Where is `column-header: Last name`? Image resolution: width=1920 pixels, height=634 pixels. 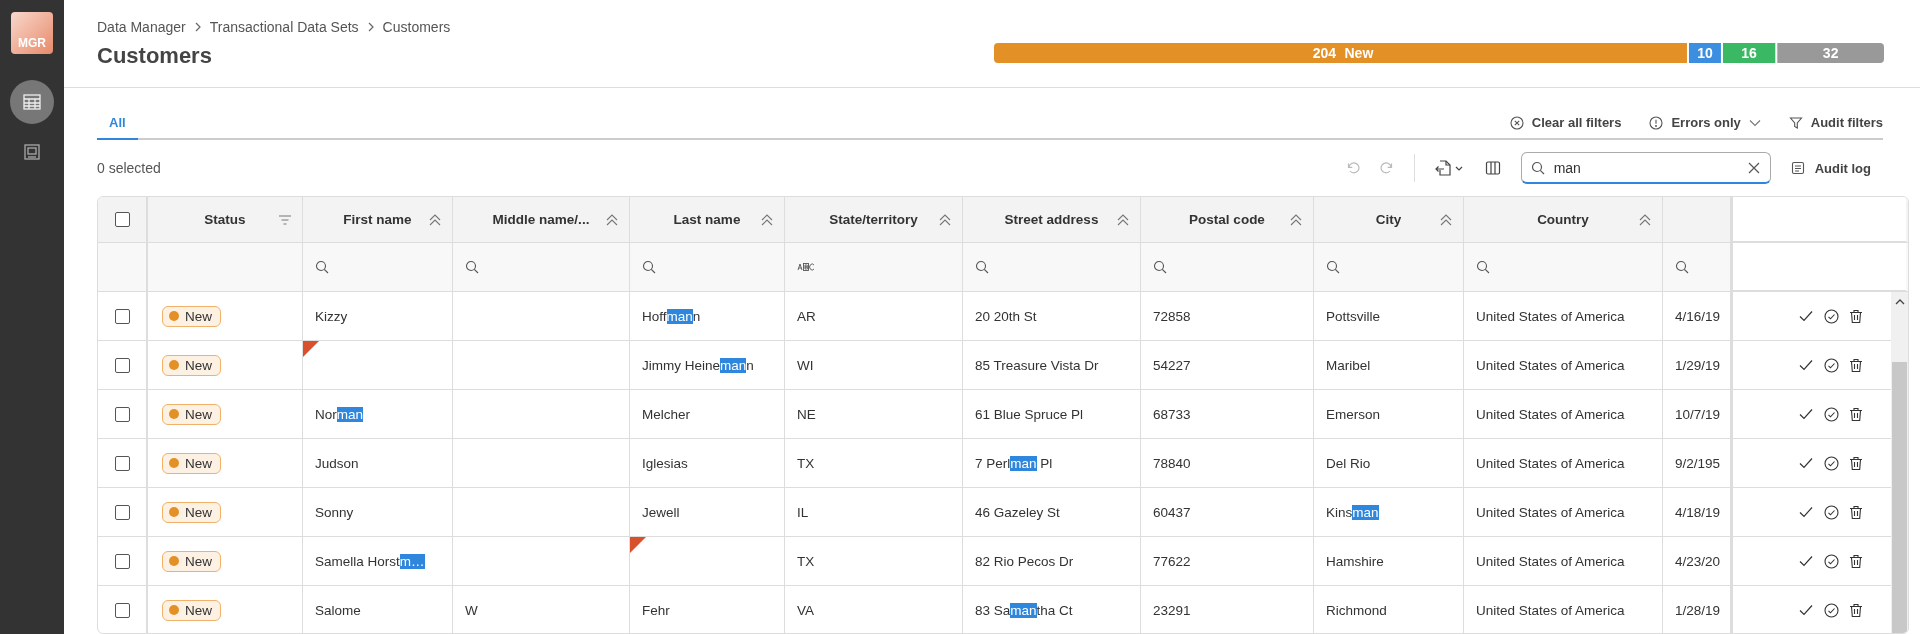
column-header: Last name is located at coordinates (707, 219).